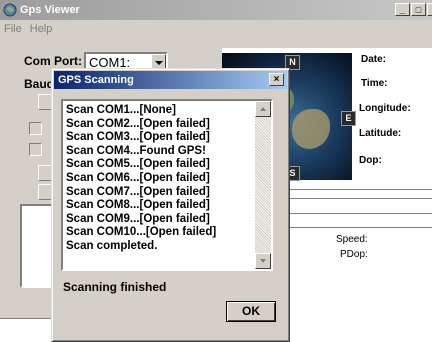 This screenshot has height=342, width=432. I want to click on dop-label: Dop:, so click(370, 160).